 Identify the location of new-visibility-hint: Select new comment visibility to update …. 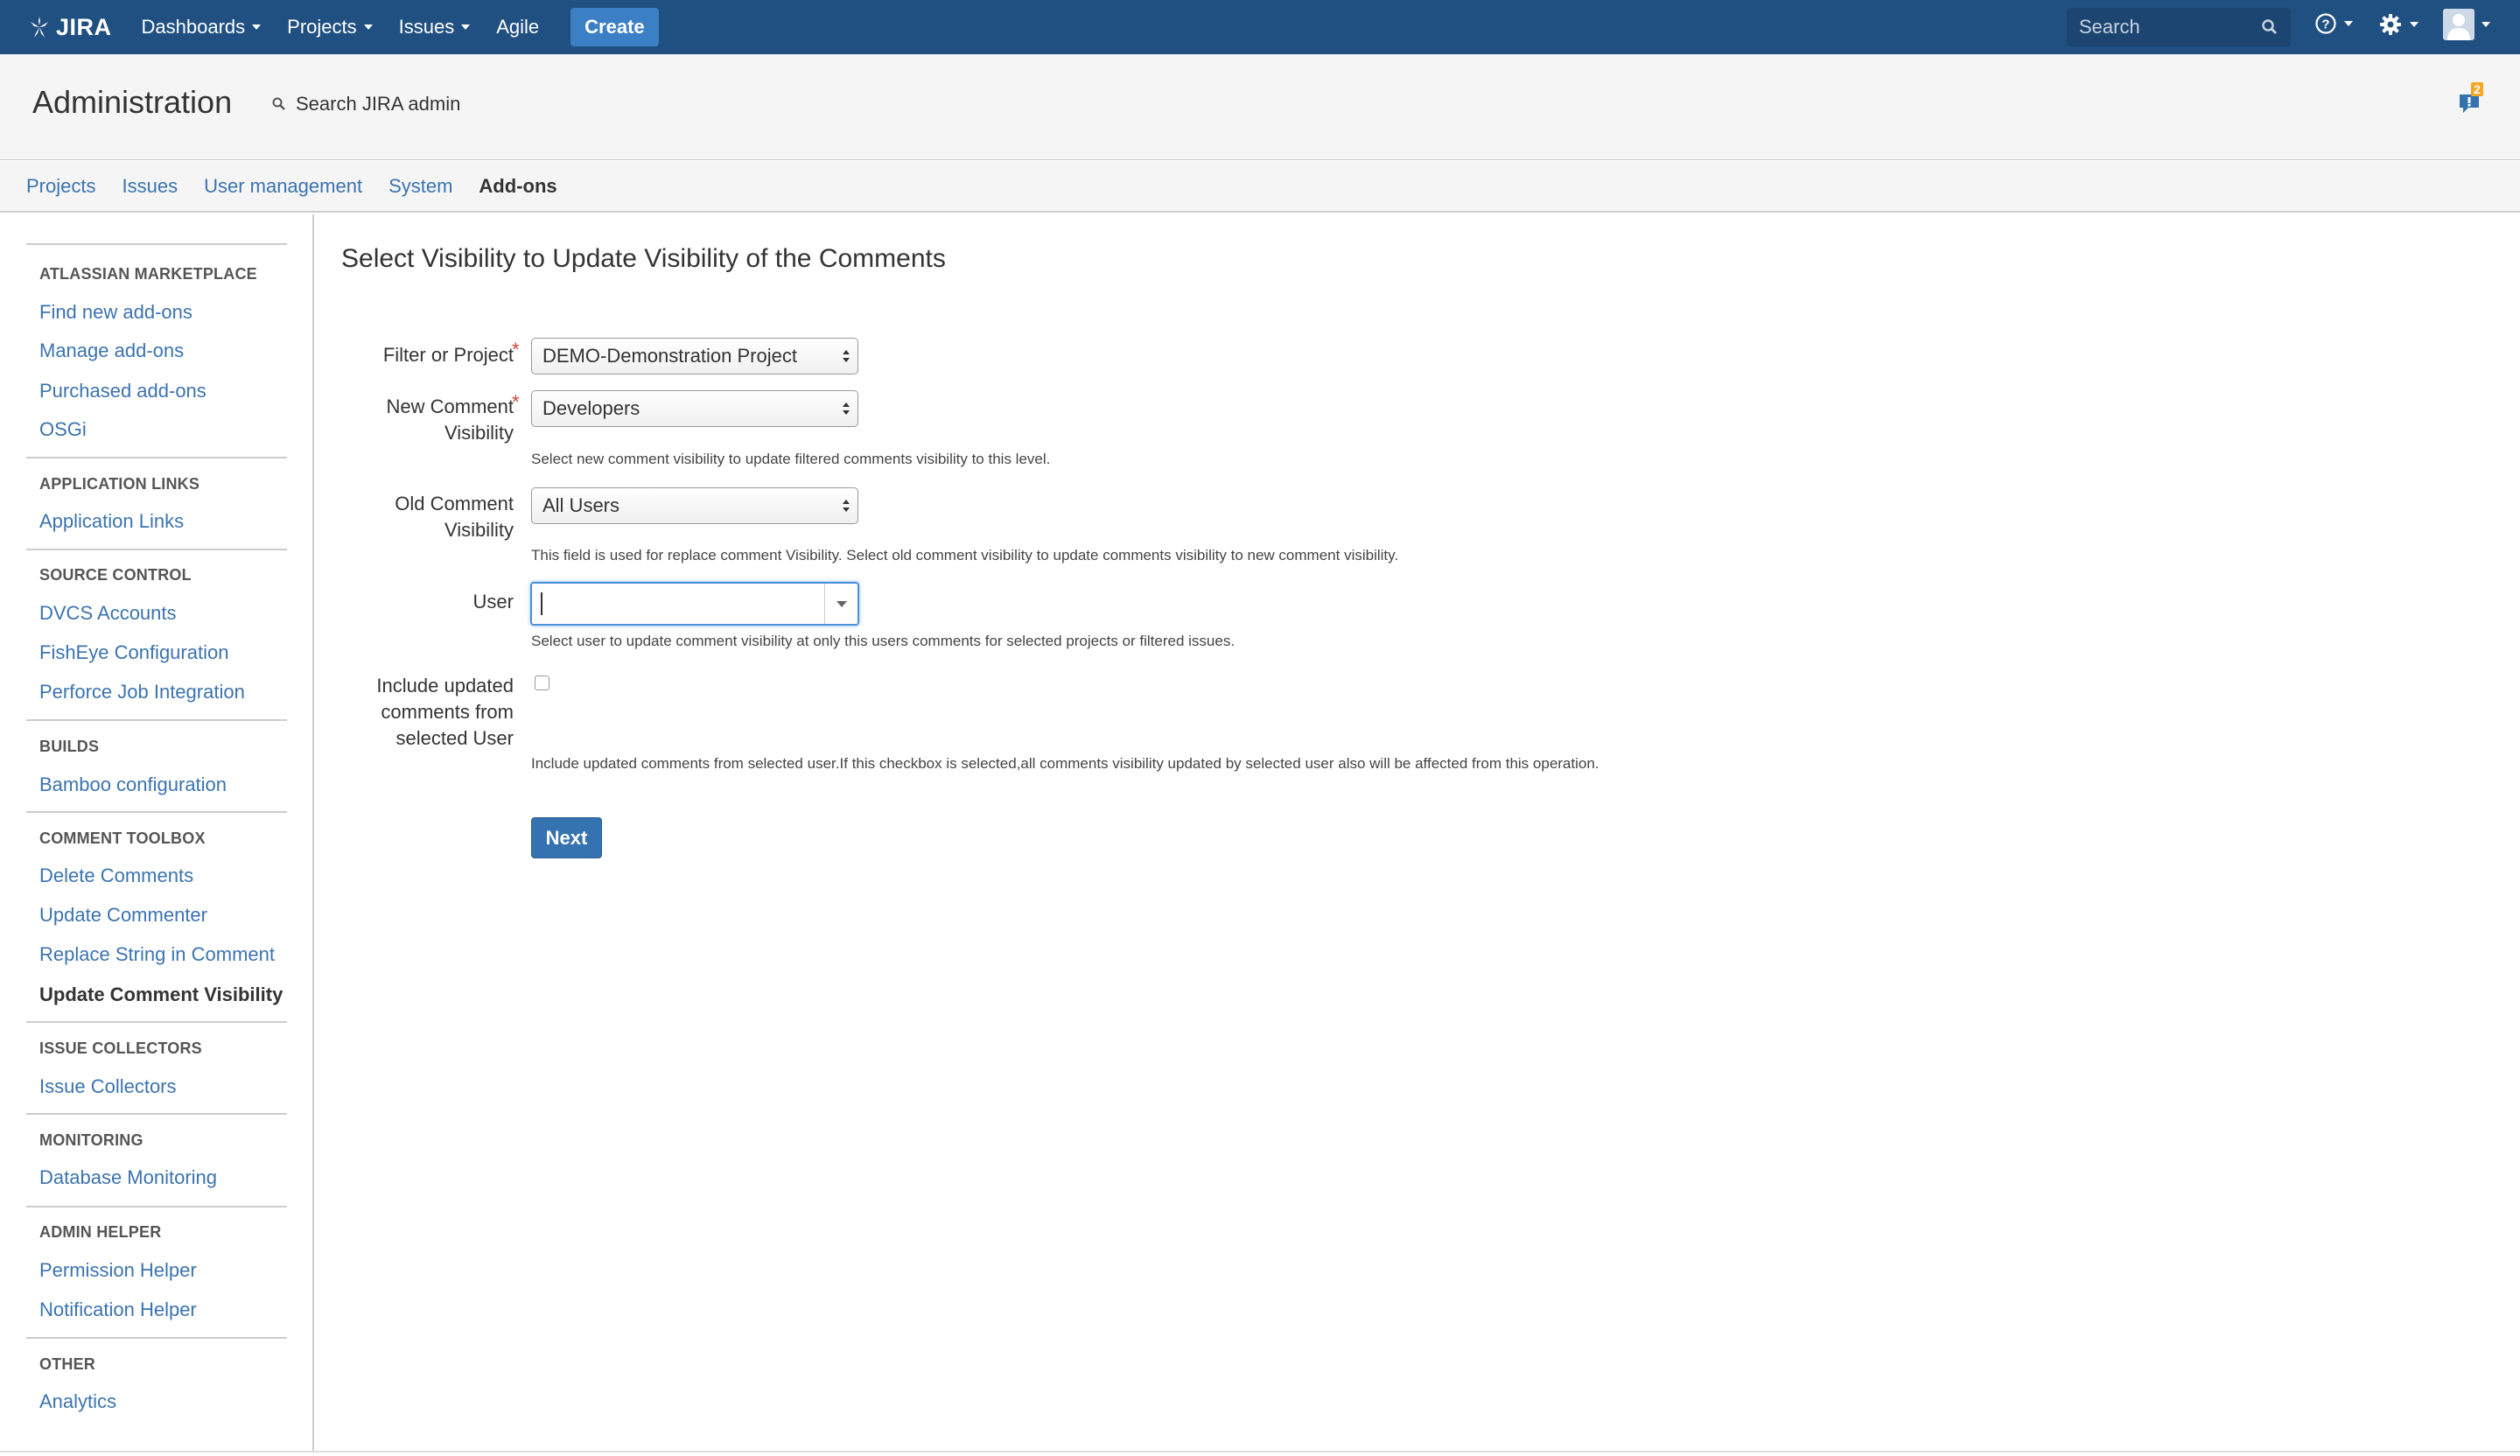
(791, 459).